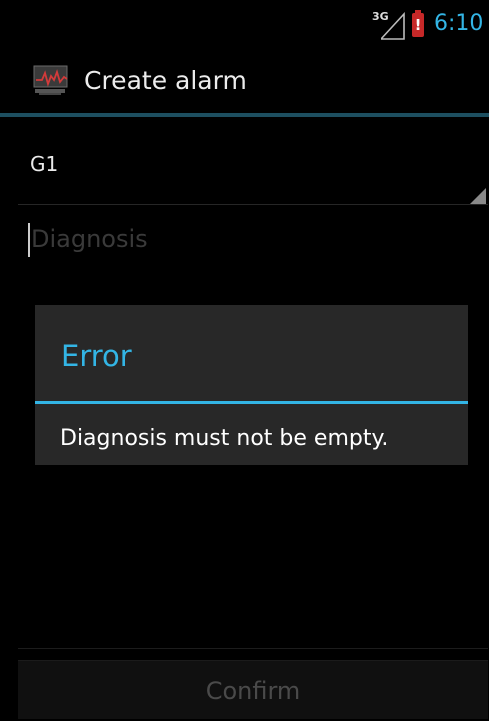  What do you see at coordinates (244, 25) in the screenshot?
I see `status-bar: 3G ! 6:10` at bounding box center [244, 25].